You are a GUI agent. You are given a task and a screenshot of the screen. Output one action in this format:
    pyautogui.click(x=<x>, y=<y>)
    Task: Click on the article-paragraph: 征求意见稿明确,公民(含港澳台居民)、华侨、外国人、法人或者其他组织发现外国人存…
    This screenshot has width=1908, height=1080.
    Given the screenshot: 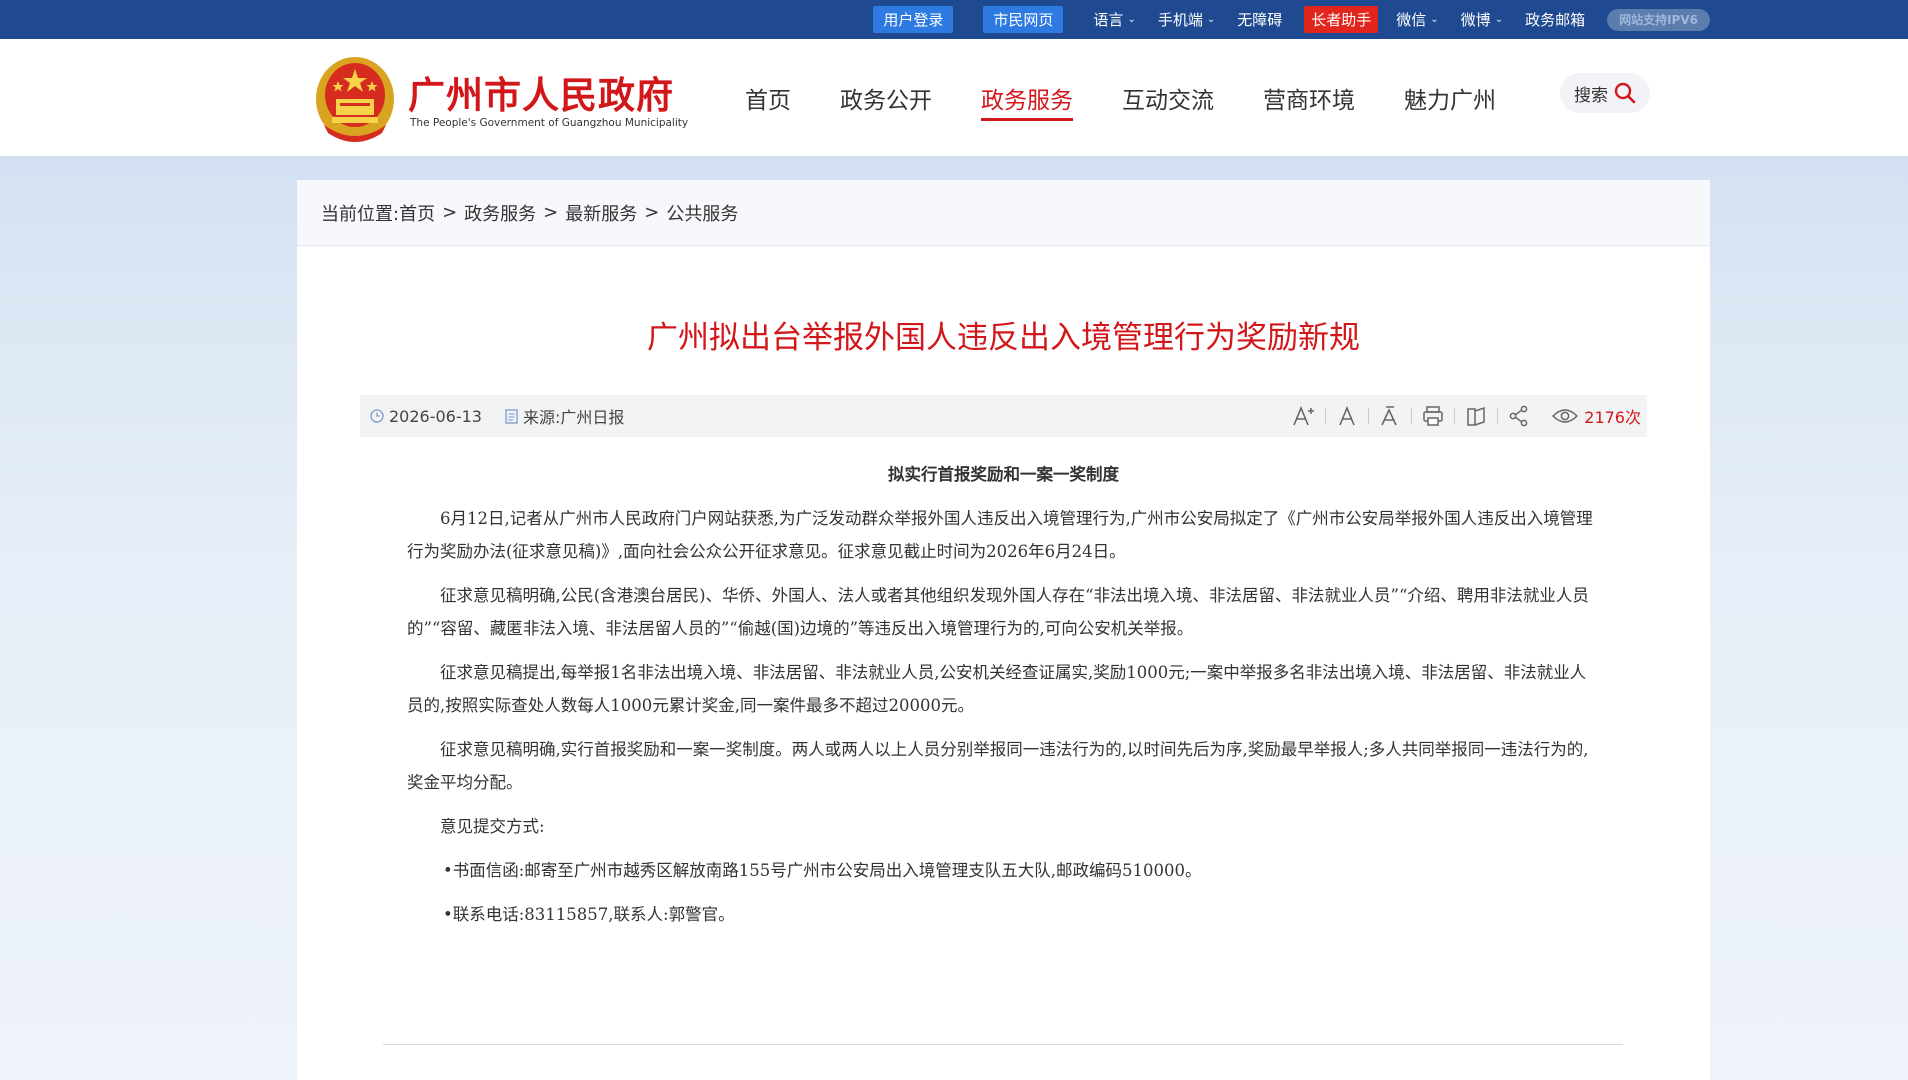 What is the action you would take?
    pyautogui.click(x=998, y=612)
    